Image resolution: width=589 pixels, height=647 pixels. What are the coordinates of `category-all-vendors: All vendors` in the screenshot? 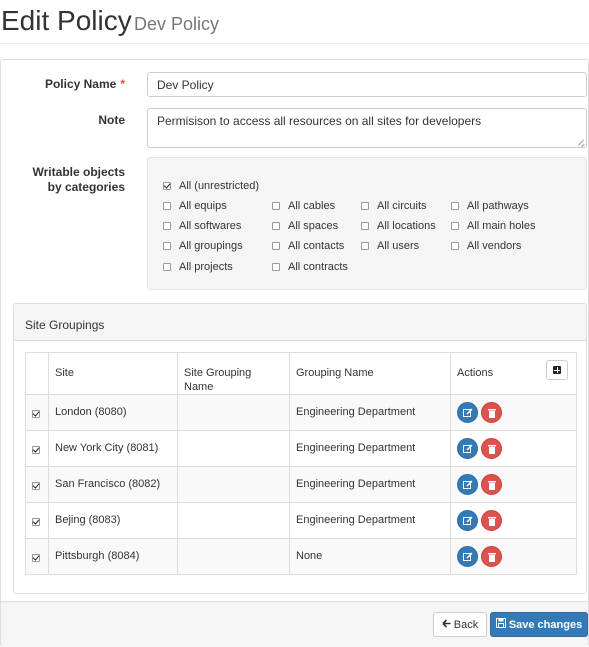 It's located at (486, 246).